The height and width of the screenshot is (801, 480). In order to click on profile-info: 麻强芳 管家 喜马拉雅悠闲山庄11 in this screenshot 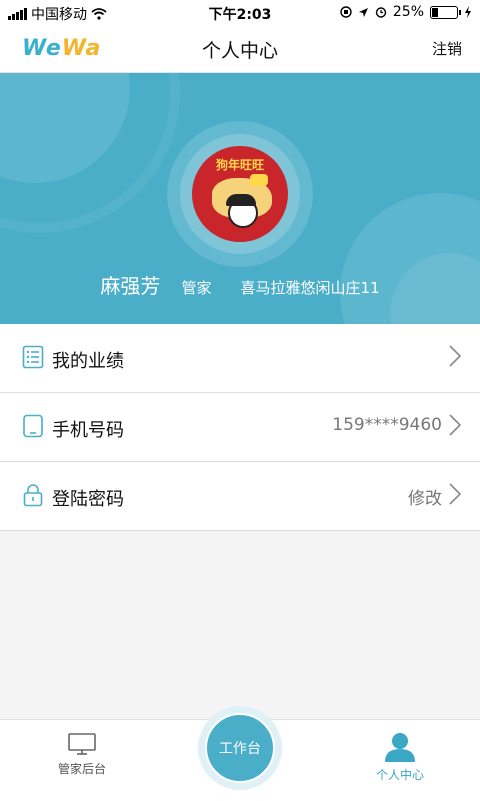, I will do `click(240, 284)`.